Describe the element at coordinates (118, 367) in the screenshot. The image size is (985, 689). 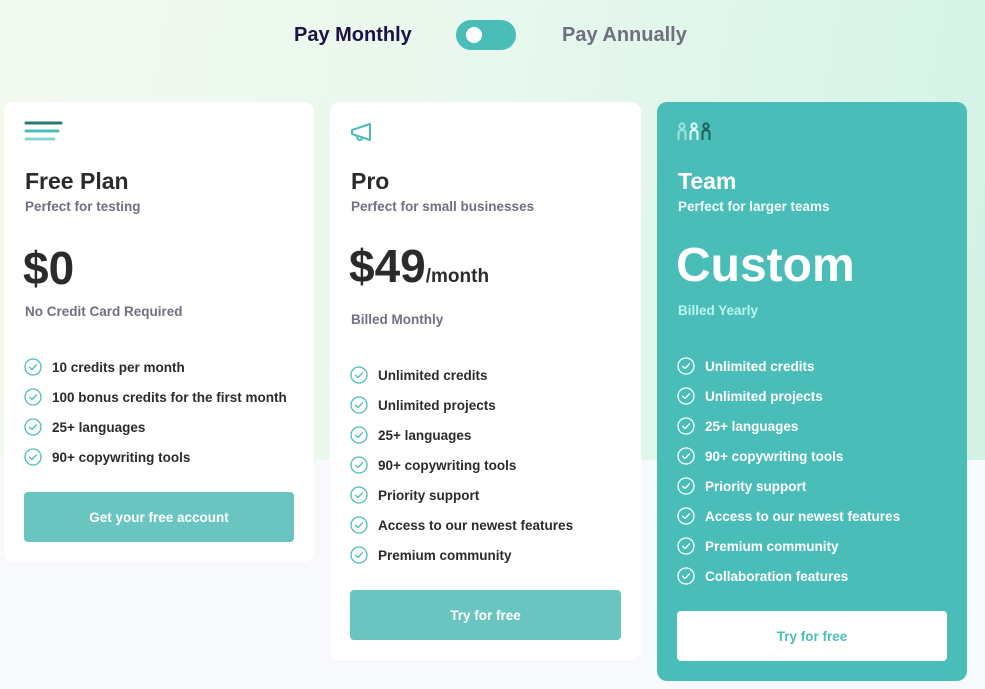
I see `feature-text: 10 credits per month` at that location.